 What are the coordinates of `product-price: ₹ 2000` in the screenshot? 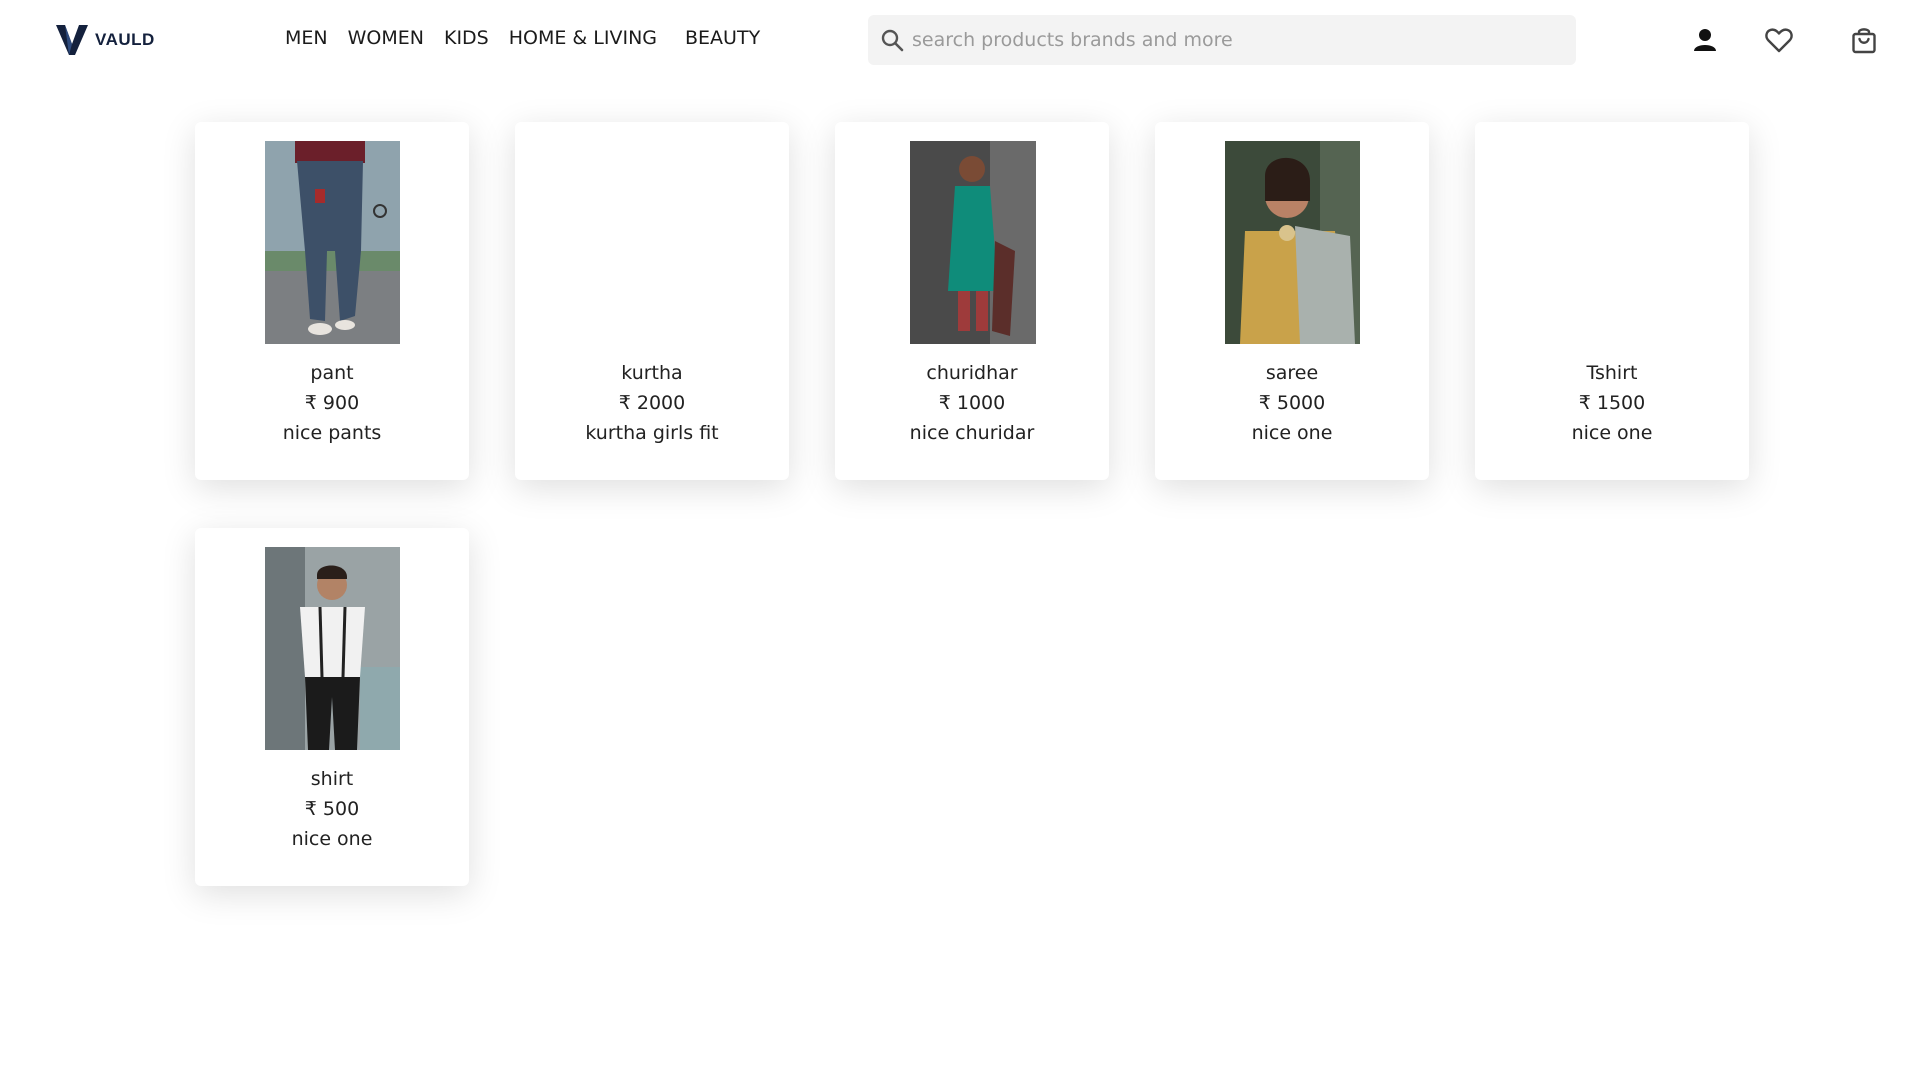 It's located at (652, 403).